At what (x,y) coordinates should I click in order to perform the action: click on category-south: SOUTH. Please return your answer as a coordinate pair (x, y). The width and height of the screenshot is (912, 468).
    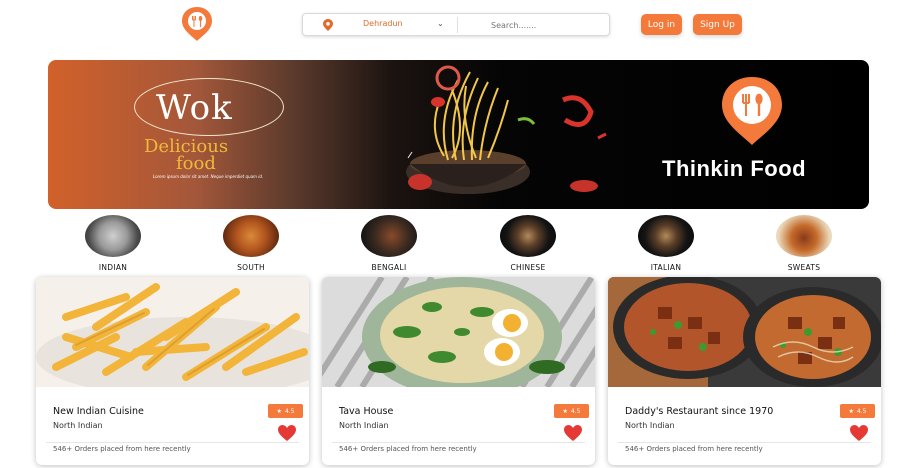
    Looking at the image, I should click on (251, 243).